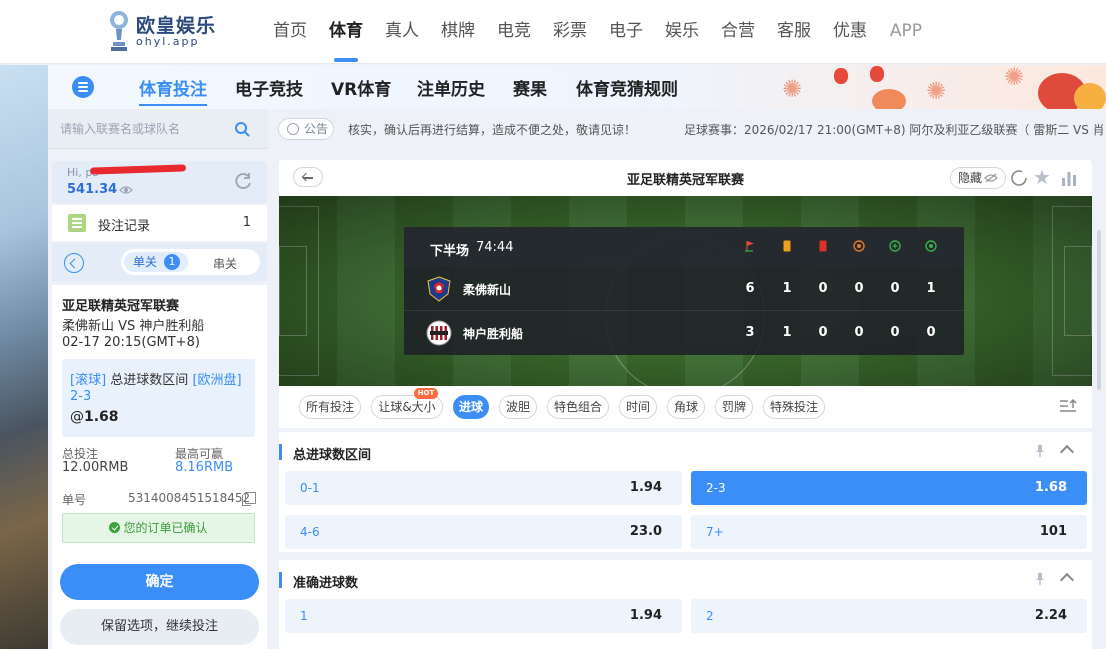 The width and height of the screenshot is (1106, 649). Describe the element at coordinates (81, 396) in the screenshot. I see `slip-selection: 2-3` at that location.